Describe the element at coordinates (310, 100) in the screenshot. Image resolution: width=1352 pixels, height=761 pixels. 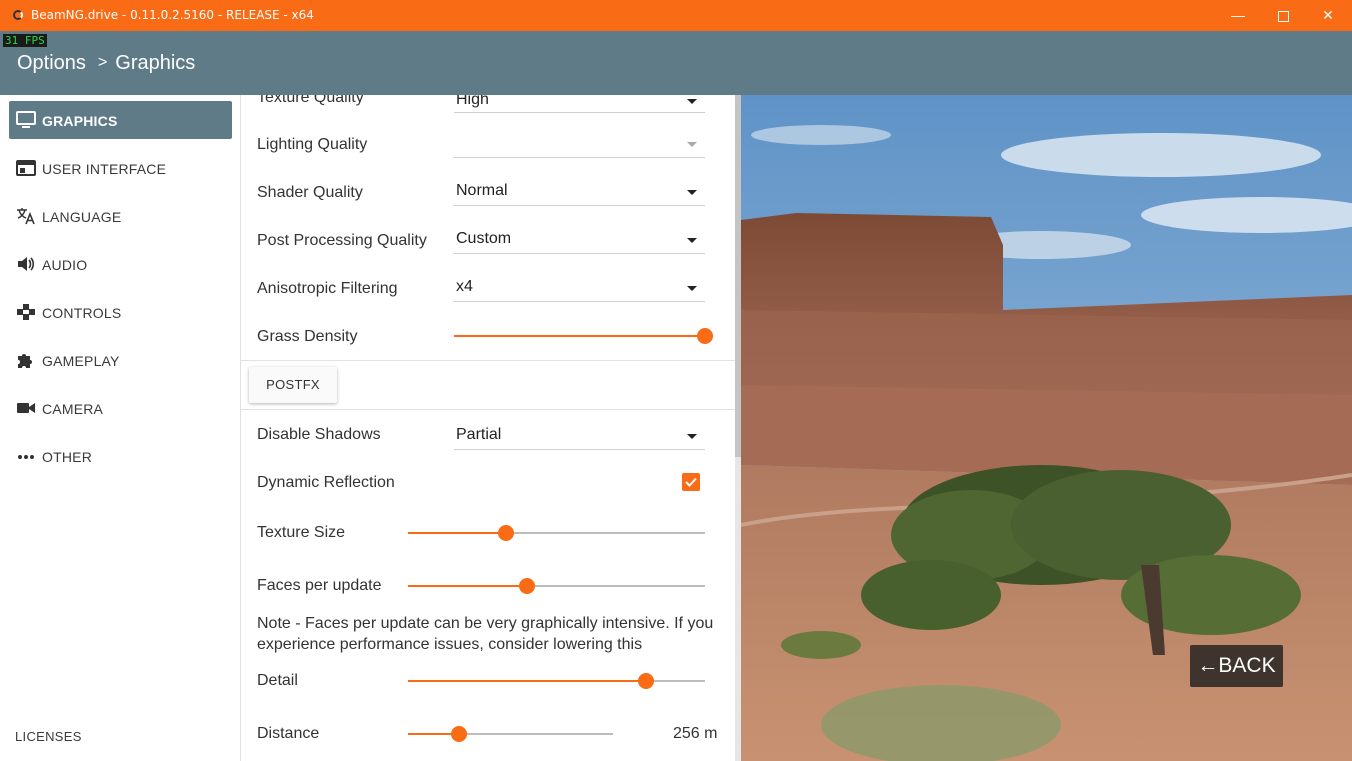
I see `texture-quality-label: Texture Quality` at that location.